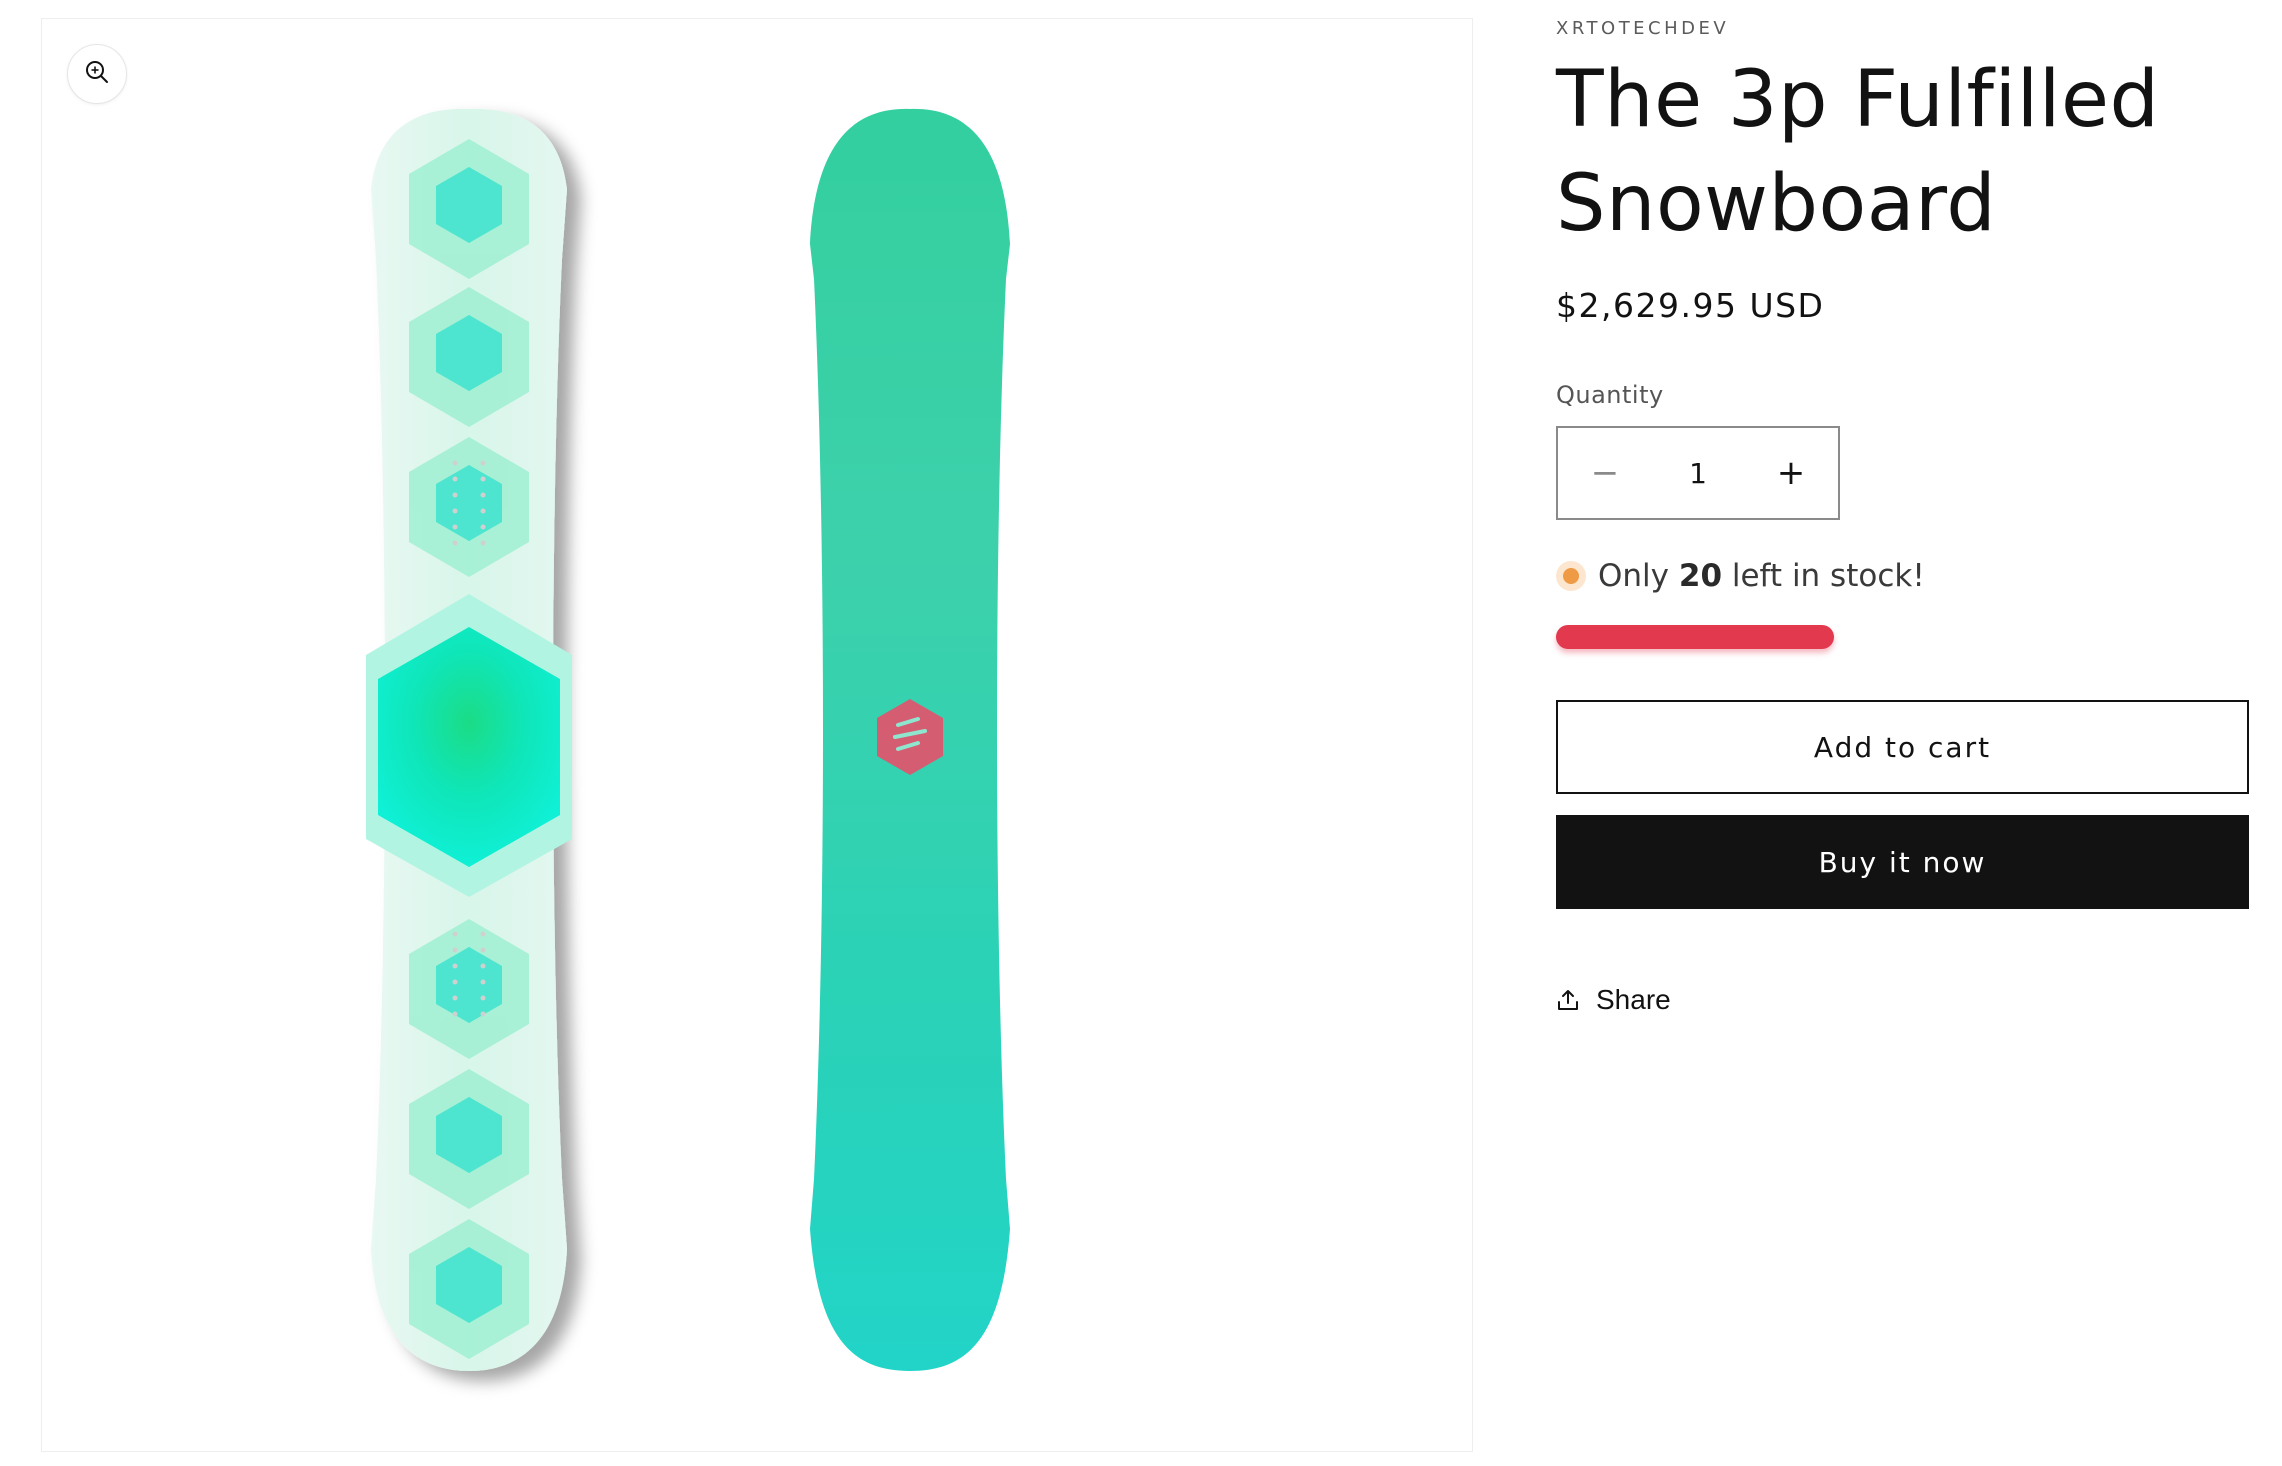 Image resolution: width=2282 pixels, height=1466 pixels. I want to click on quantity-label: Quantity, so click(1610, 395).